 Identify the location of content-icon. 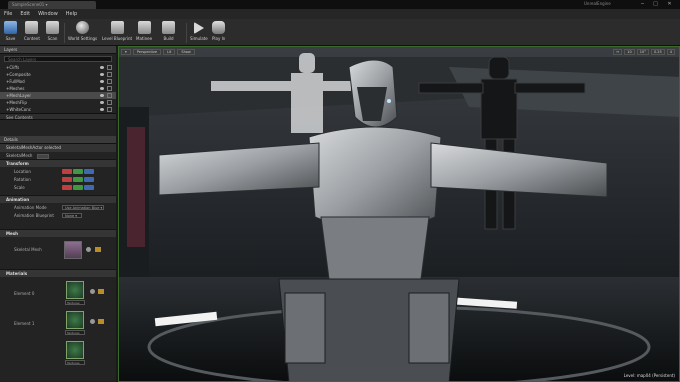
(32, 27).